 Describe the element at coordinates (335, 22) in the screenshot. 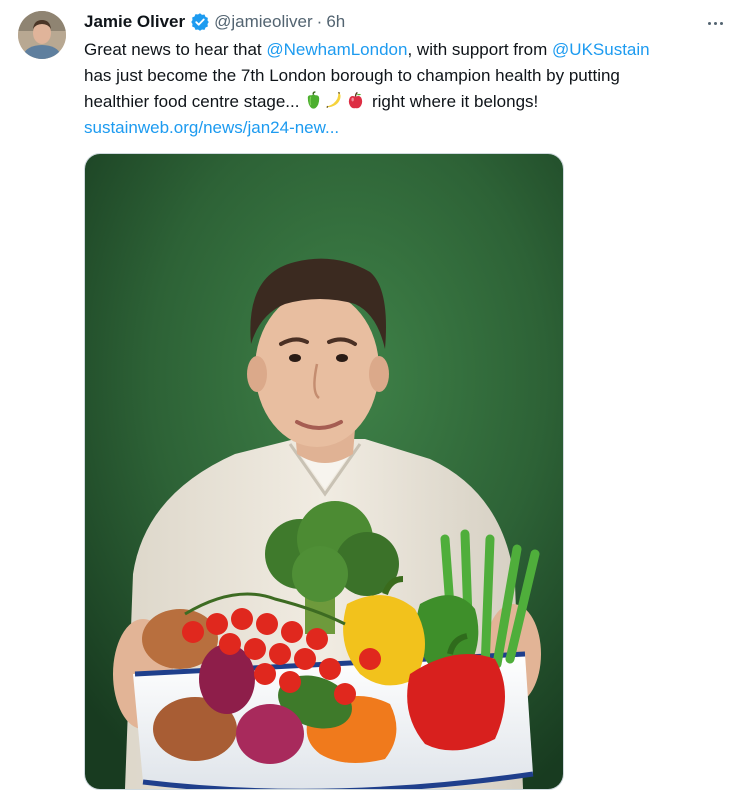

I see `tweet-timestamp: 6h` at that location.